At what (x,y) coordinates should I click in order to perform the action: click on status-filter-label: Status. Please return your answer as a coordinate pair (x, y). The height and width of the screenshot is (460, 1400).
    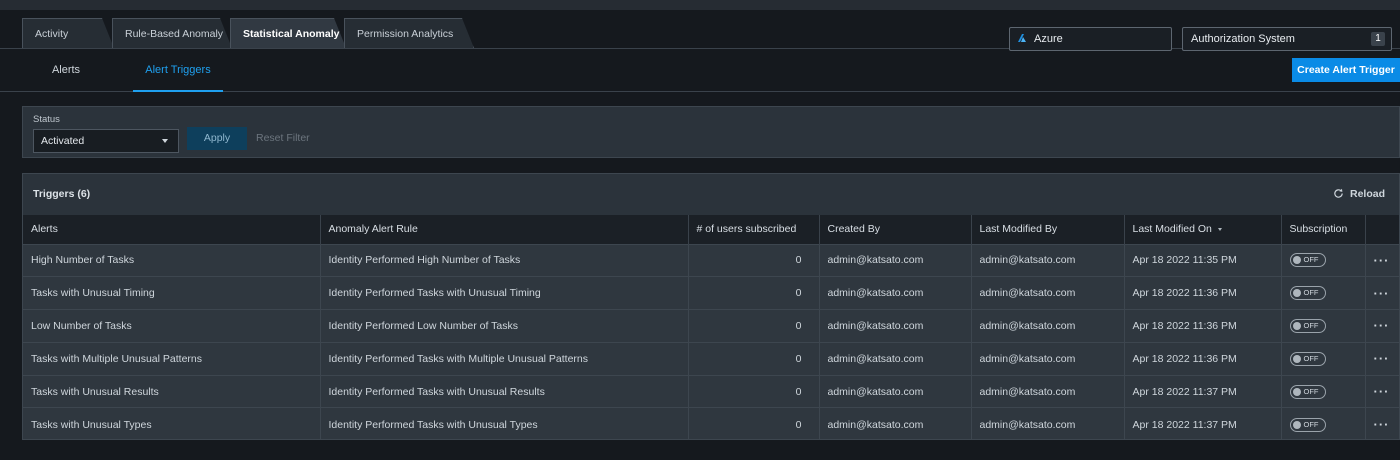
    Looking at the image, I should click on (46, 119).